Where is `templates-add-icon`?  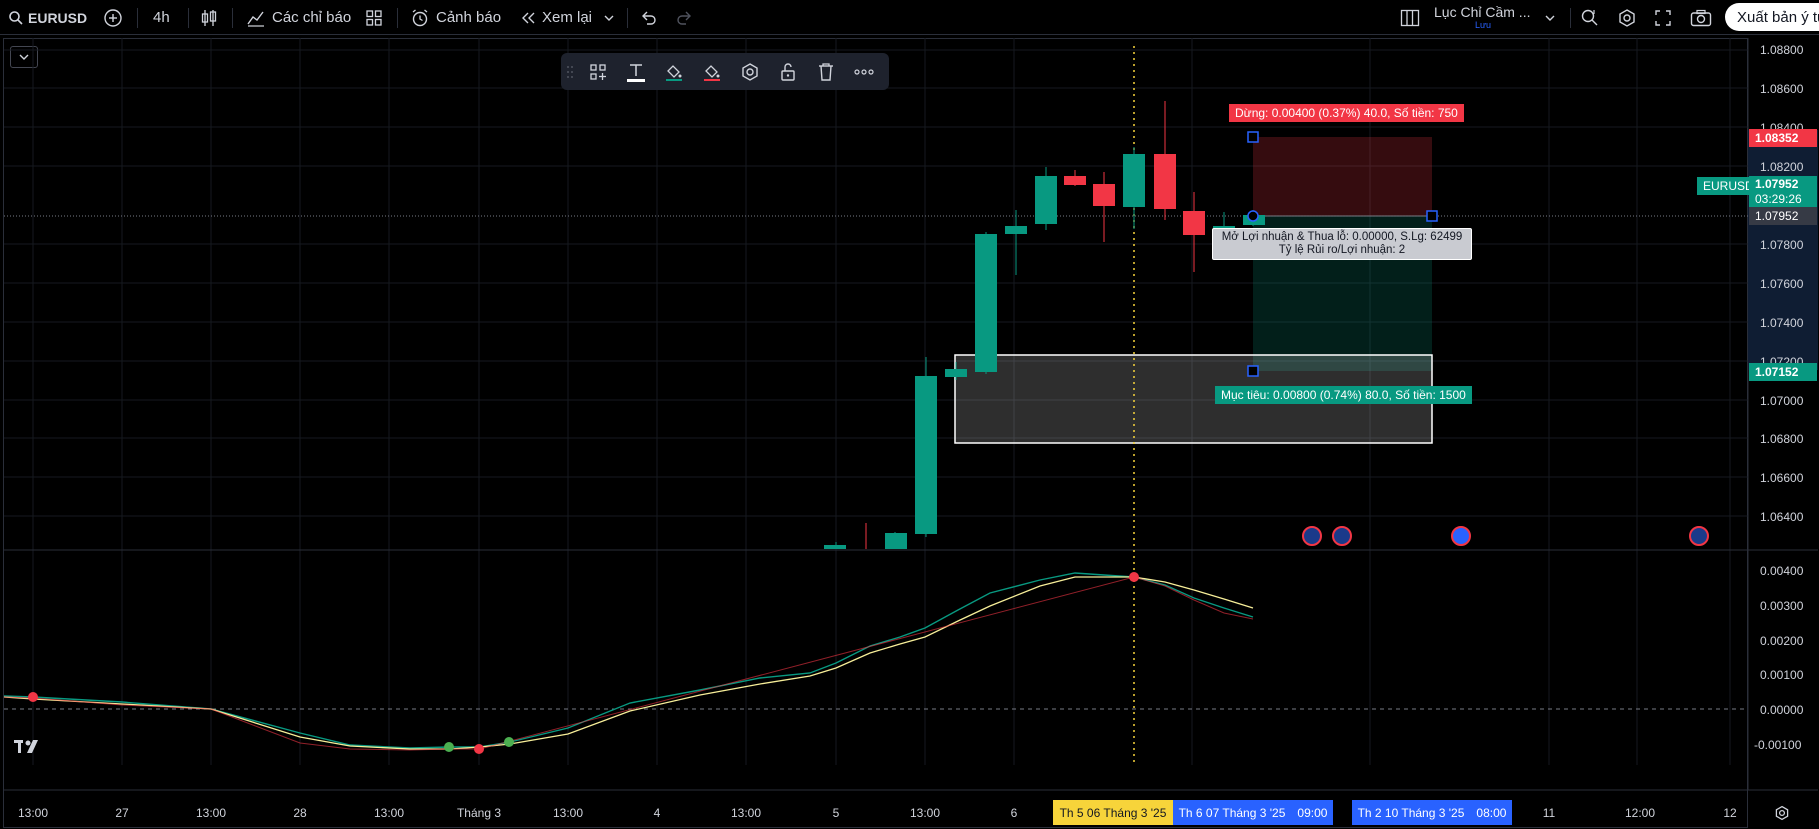
templates-add-icon is located at coordinates (598, 71).